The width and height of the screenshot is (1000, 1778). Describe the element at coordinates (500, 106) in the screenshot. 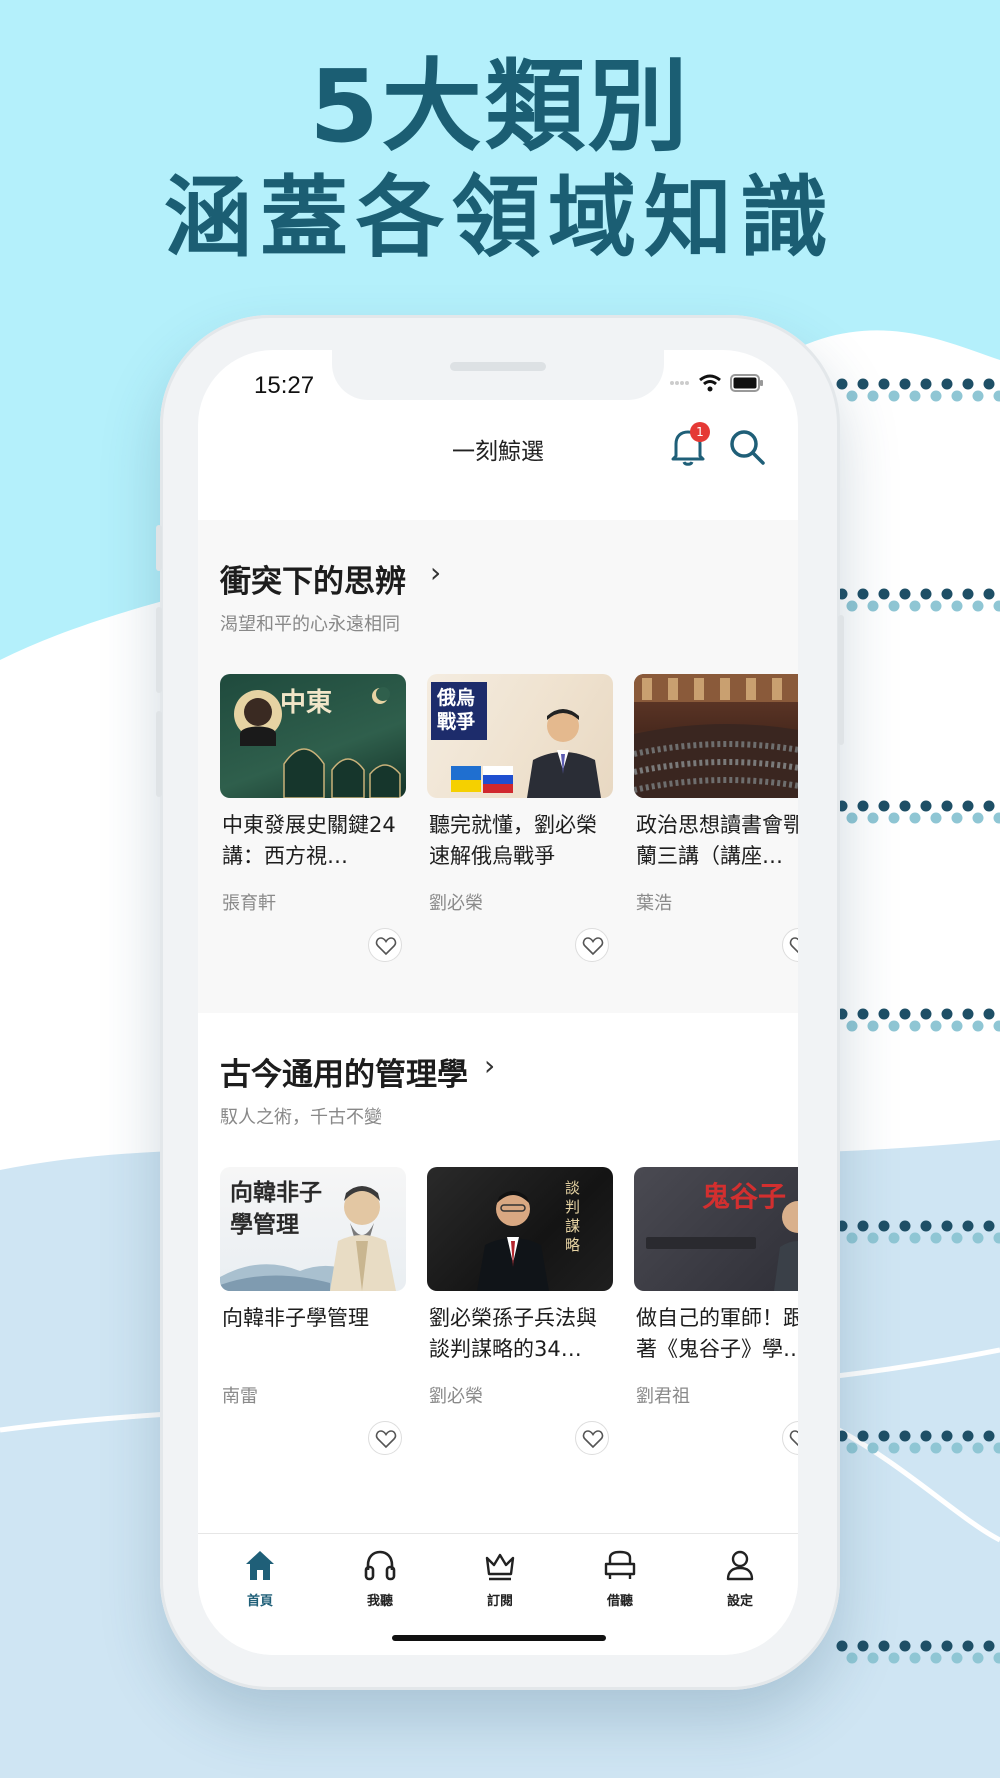

I see `headline-line1: 5大類別` at that location.